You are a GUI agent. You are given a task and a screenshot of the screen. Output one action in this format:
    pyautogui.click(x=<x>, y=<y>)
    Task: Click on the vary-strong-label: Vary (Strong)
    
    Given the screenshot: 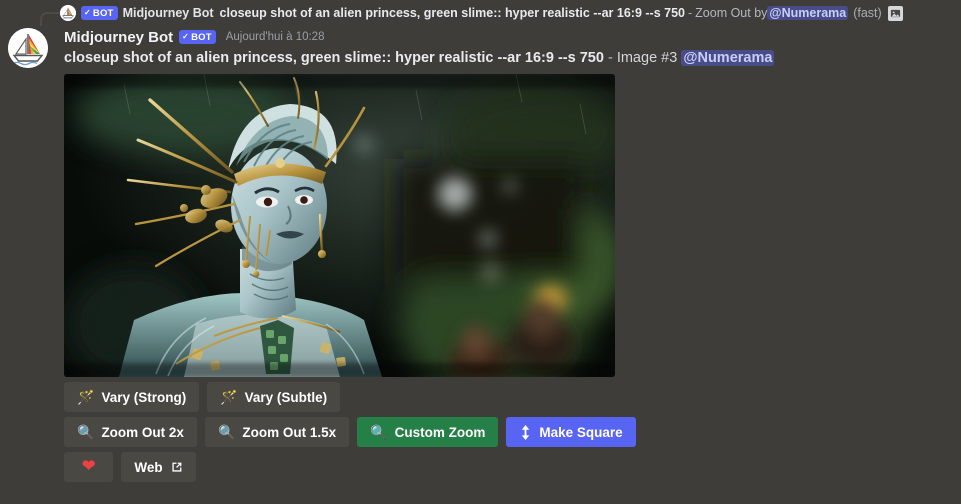 What is the action you would take?
    pyautogui.click(x=144, y=397)
    